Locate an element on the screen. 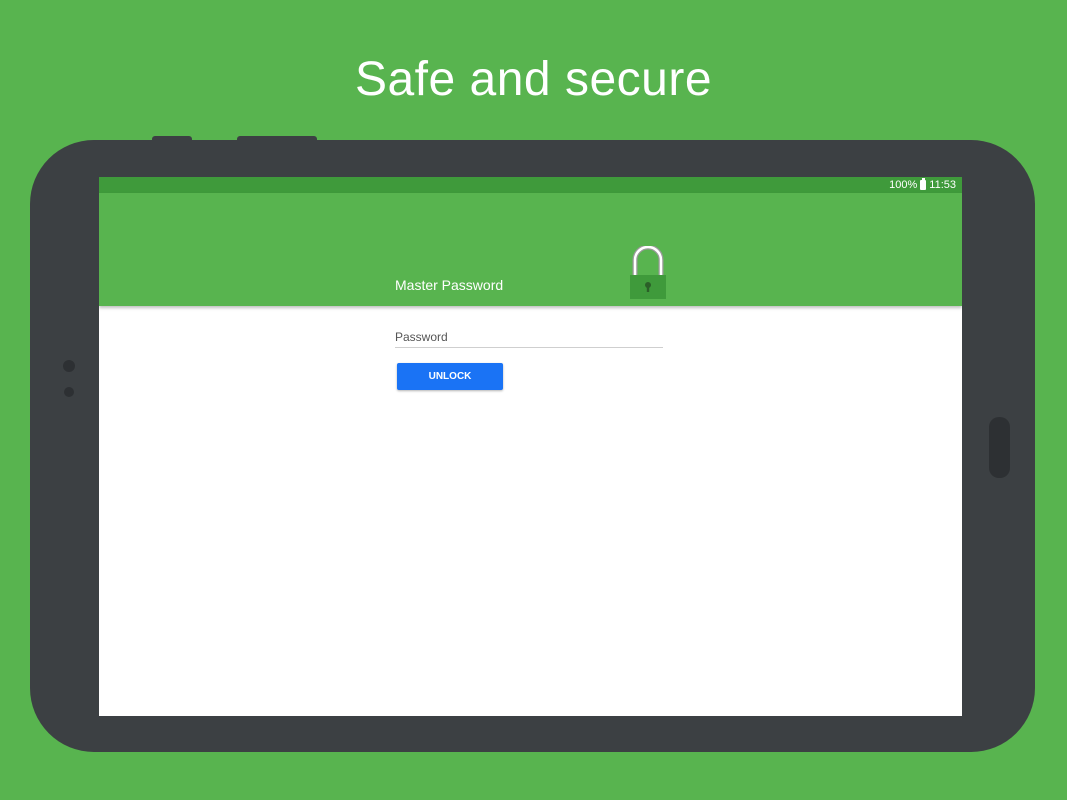  unlock-button: UNLOCK is located at coordinates (450, 376).